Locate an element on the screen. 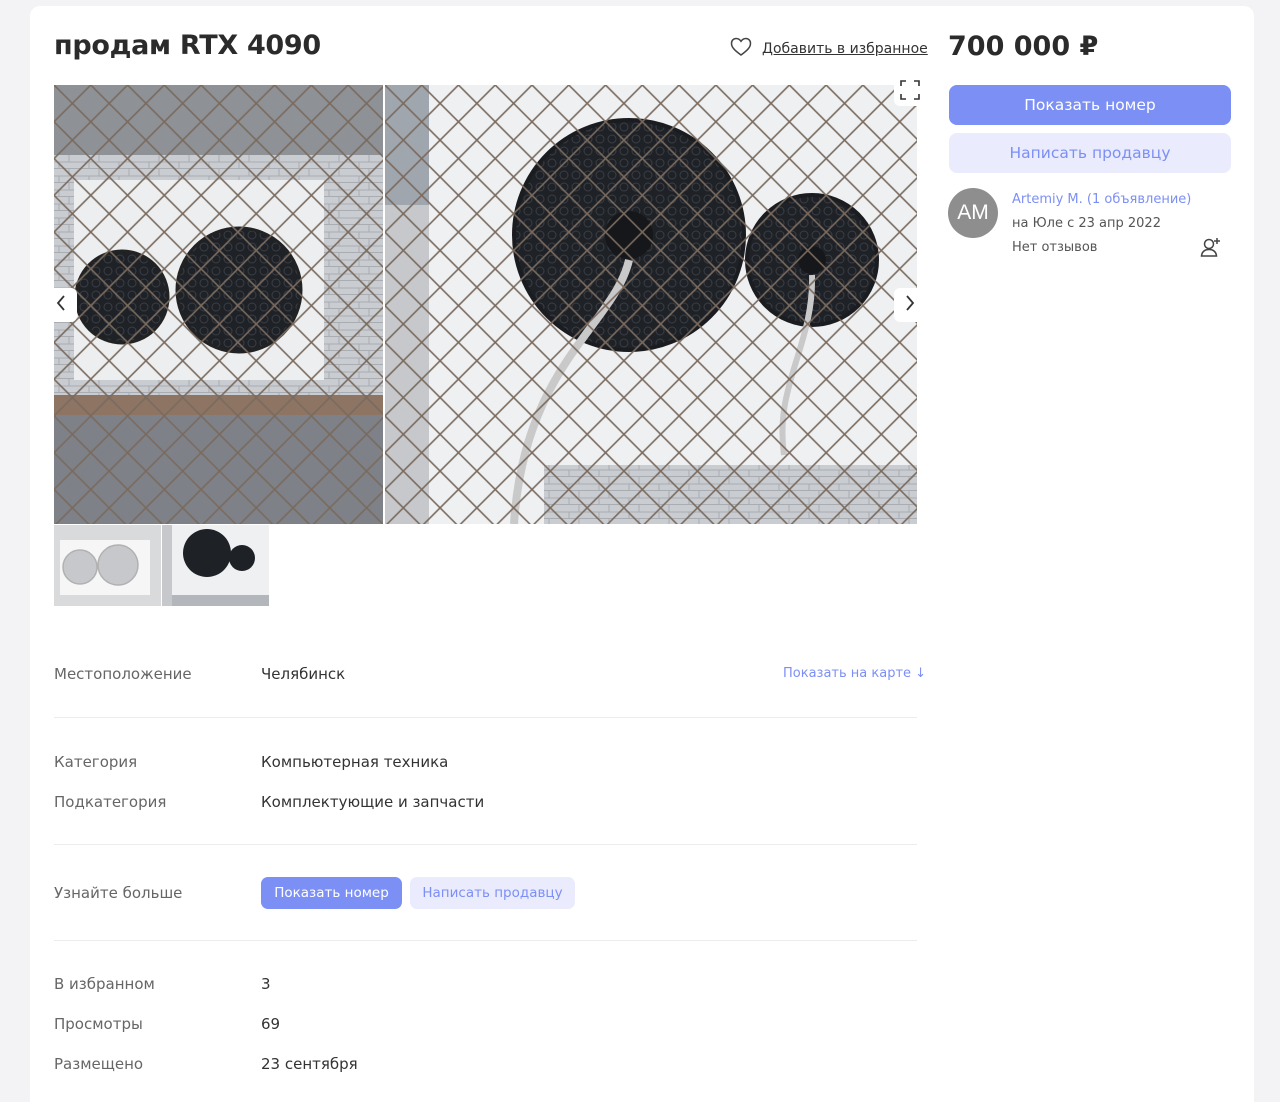 Image resolution: width=1280 pixels, height=1102 pixels. favorites-count-label: В избранном is located at coordinates (104, 984).